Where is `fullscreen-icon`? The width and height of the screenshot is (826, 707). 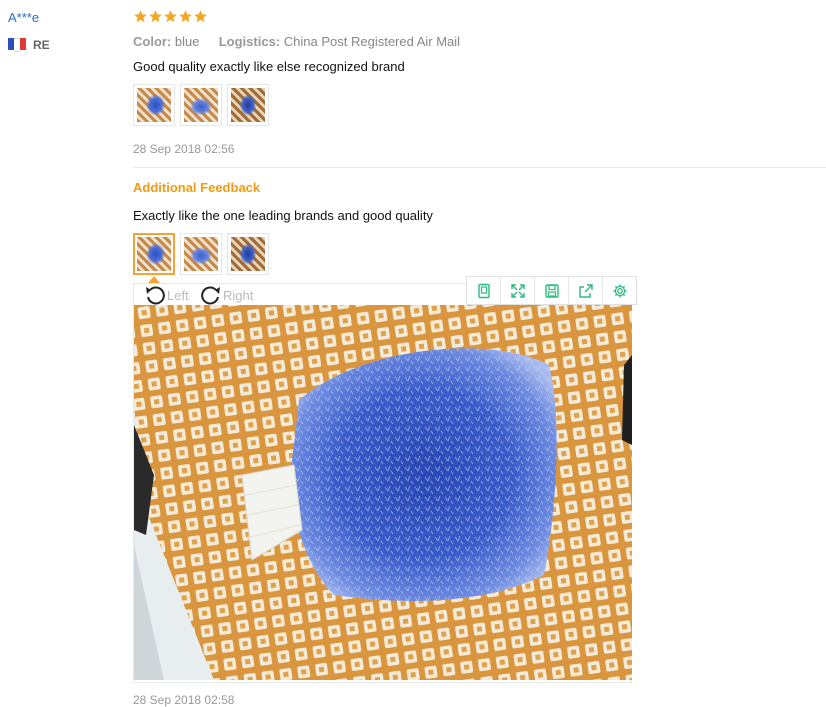
fullscreen-icon is located at coordinates (517, 290).